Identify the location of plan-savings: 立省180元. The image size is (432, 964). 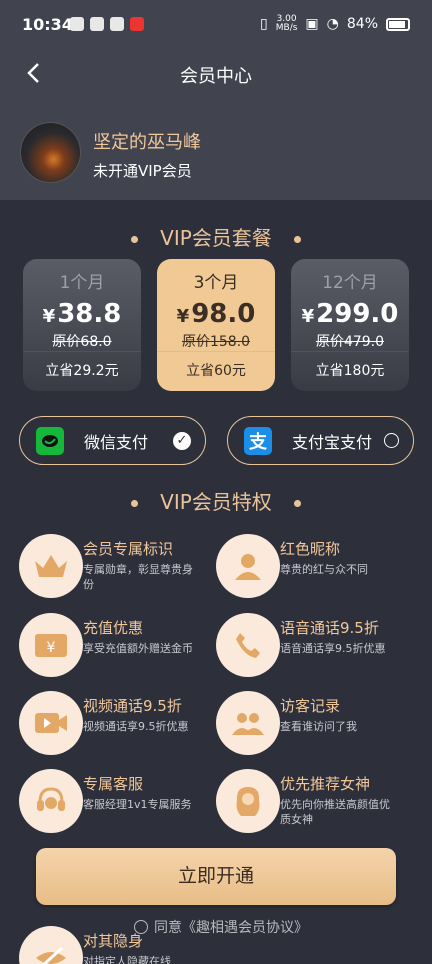
(350, 371).